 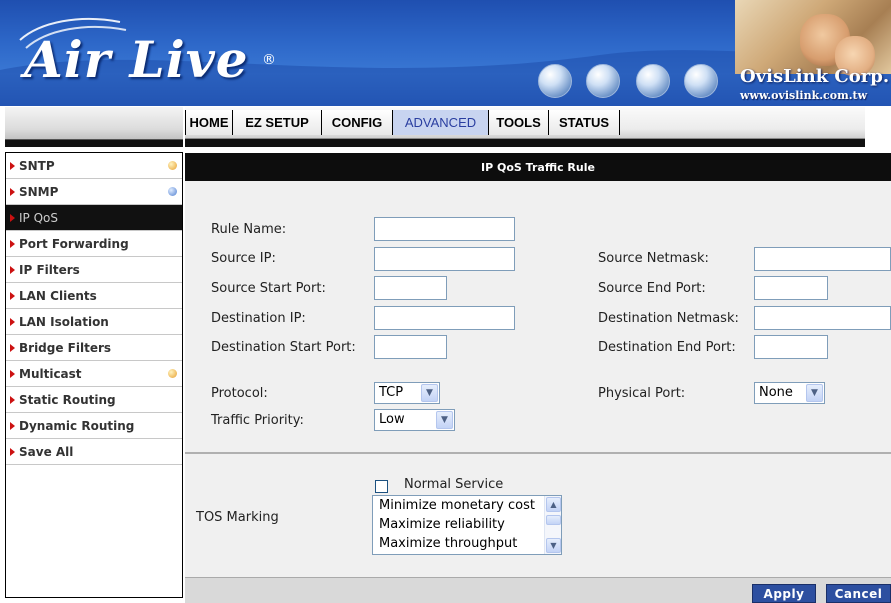 I want to click on sidebar-item-sntp: SNTP, so click(x=94, y=166).